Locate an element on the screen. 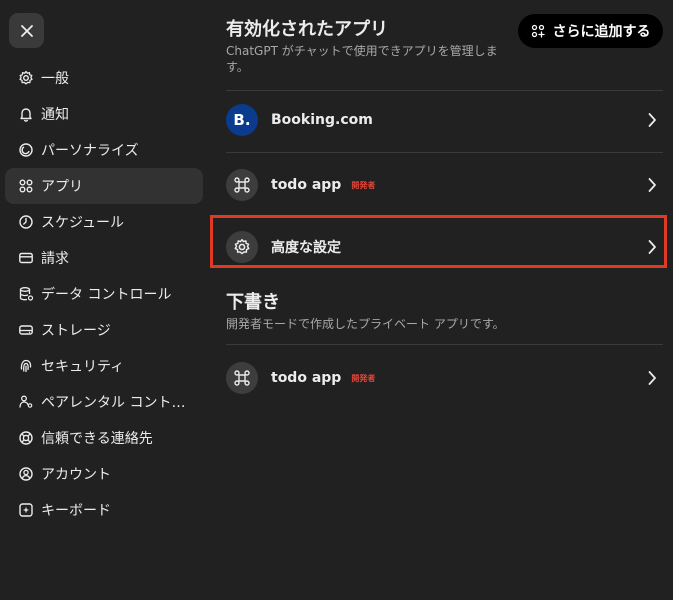  add-more-apps-label: さらに追加する is located at coordinates (601, 32).